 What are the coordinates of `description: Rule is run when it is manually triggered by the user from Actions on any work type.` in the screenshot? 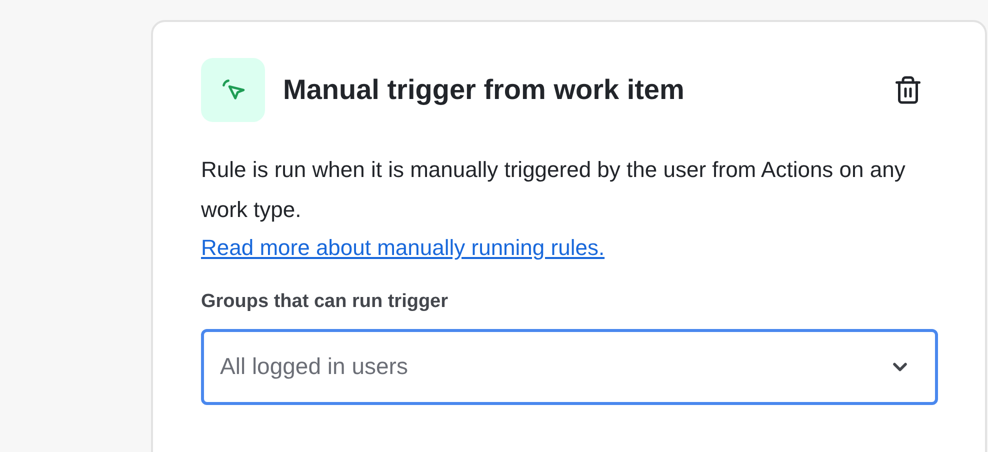 It's located at (553, 190).